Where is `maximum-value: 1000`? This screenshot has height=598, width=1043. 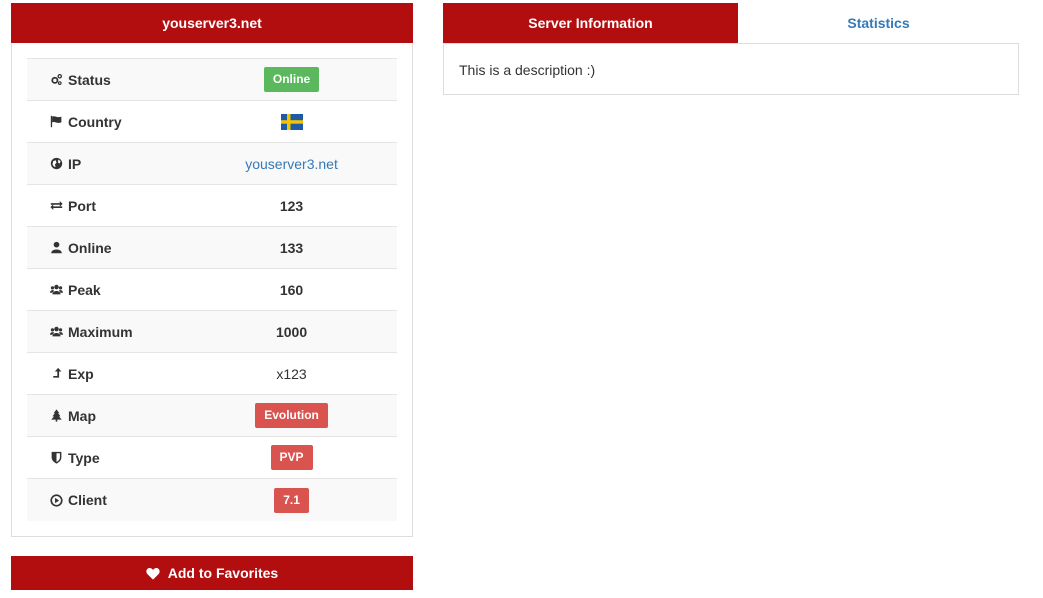
maximum-value: 1000 is located at coordinates (291, 331).